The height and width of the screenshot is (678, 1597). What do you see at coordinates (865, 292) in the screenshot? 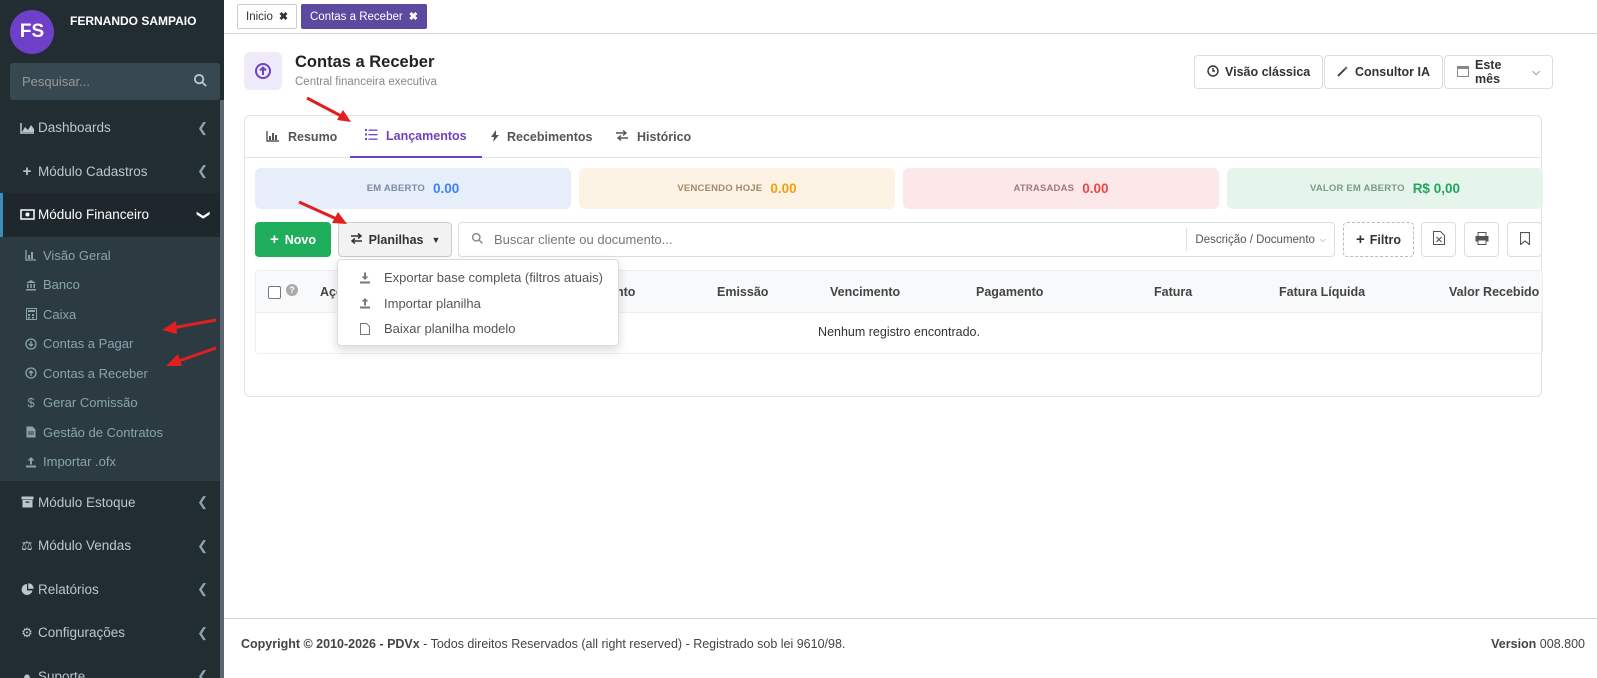
I see `col-vencimento: Vencimento` at bounding box center [865, 292].